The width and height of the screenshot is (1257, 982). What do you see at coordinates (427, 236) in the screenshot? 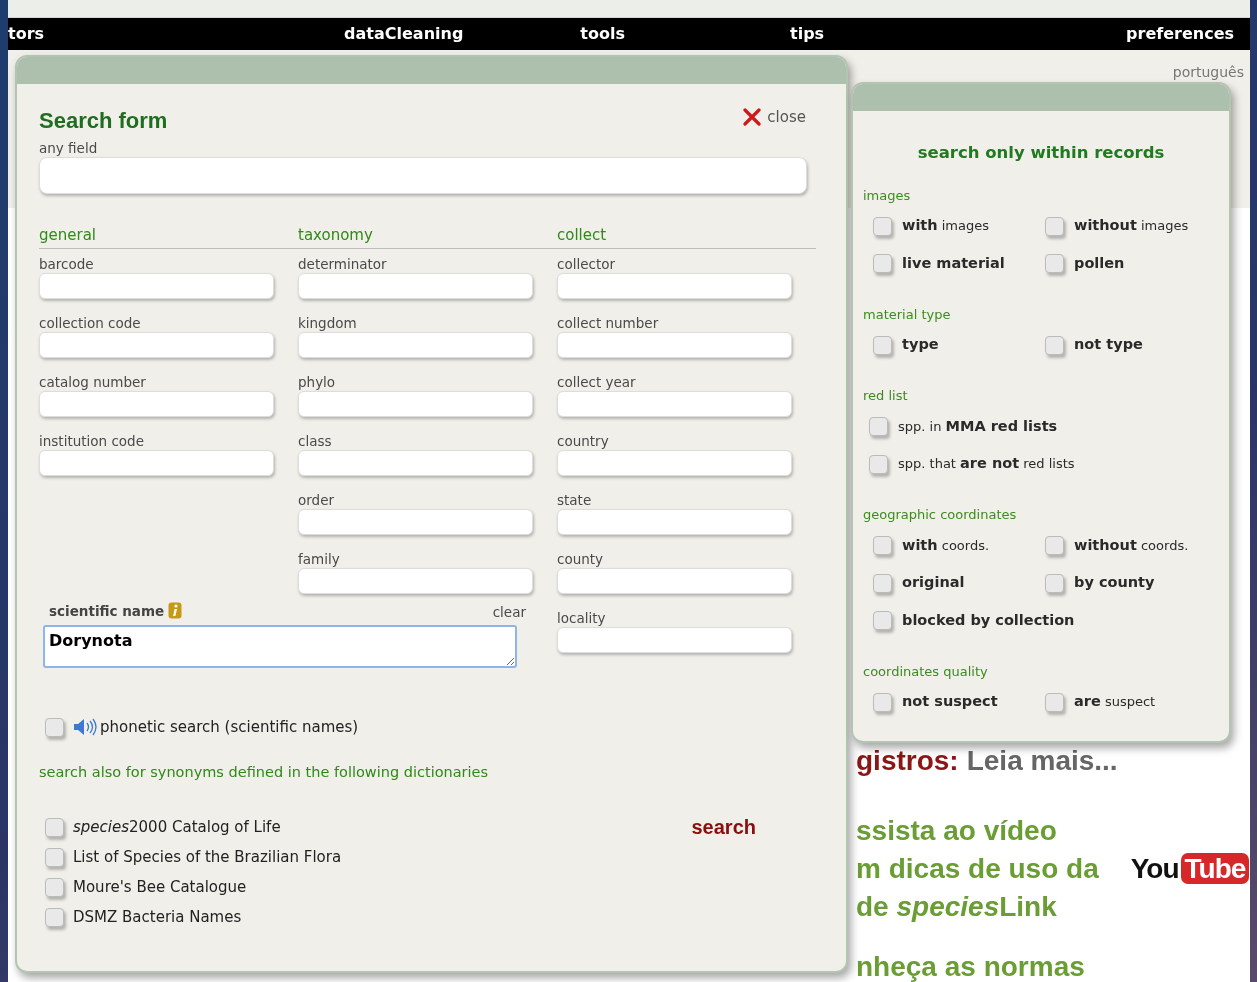
I see `section-heading: taxonomy` at bounding box center [427, 236].